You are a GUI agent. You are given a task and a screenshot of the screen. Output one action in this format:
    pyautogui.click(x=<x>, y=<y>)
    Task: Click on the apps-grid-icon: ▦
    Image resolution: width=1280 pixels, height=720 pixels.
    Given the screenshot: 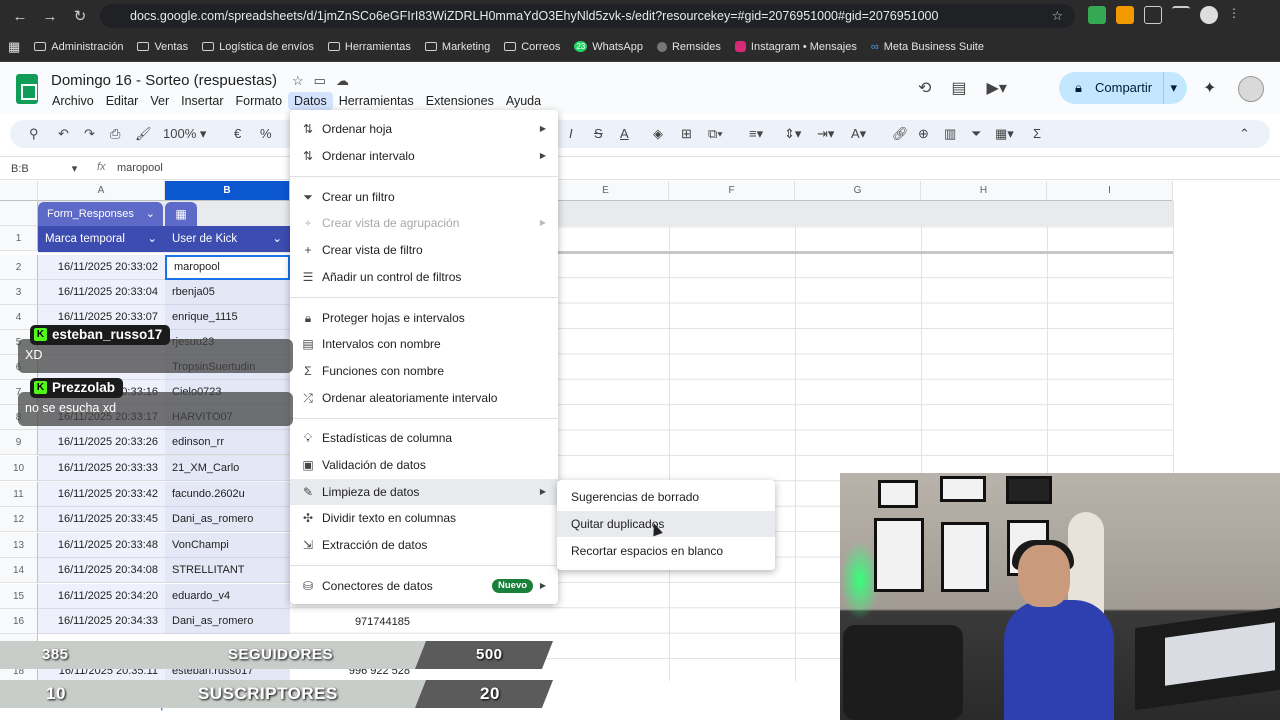 What is the action you would take?
    pyautogui.click(x=14, y=47)
    